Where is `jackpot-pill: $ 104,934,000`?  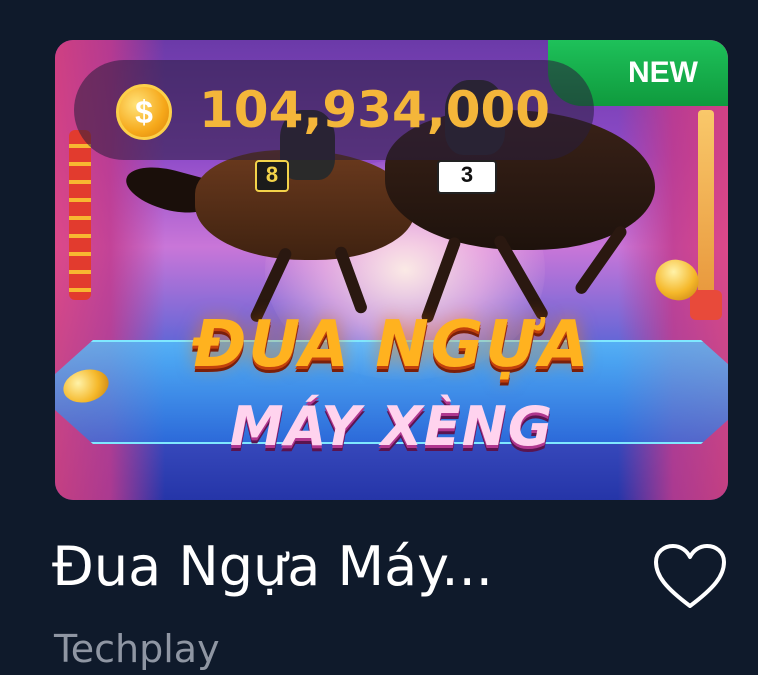
jackpot-pill: $ 104,934,000 is located at coordinates (334, 110).